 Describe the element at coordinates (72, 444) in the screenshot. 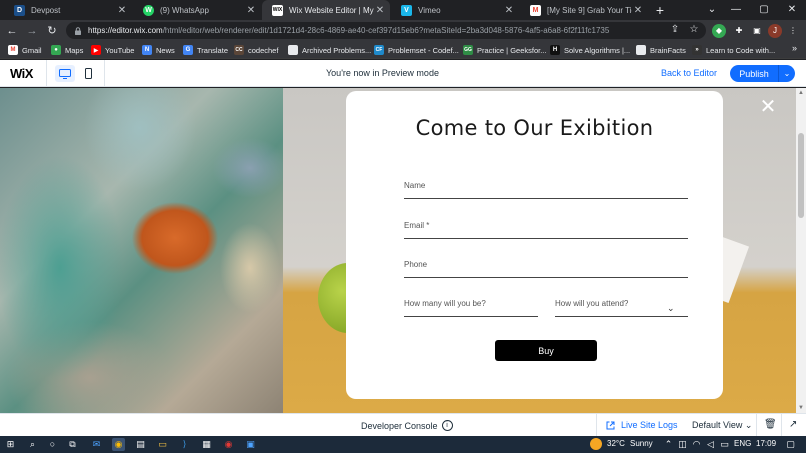

I see `task-view-icon: ⧉` at that location.